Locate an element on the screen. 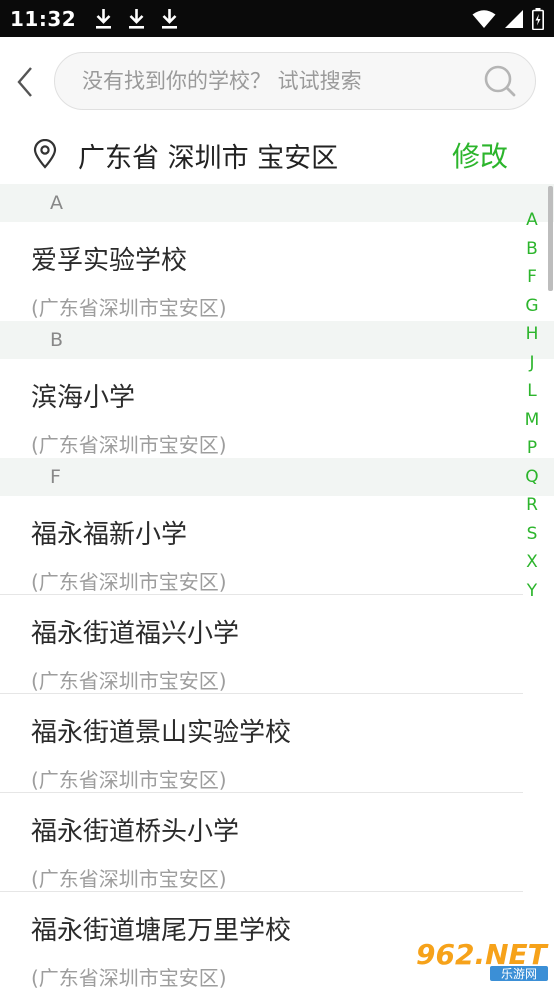  scrollbar-thumb is located at coordinates (550, 238).